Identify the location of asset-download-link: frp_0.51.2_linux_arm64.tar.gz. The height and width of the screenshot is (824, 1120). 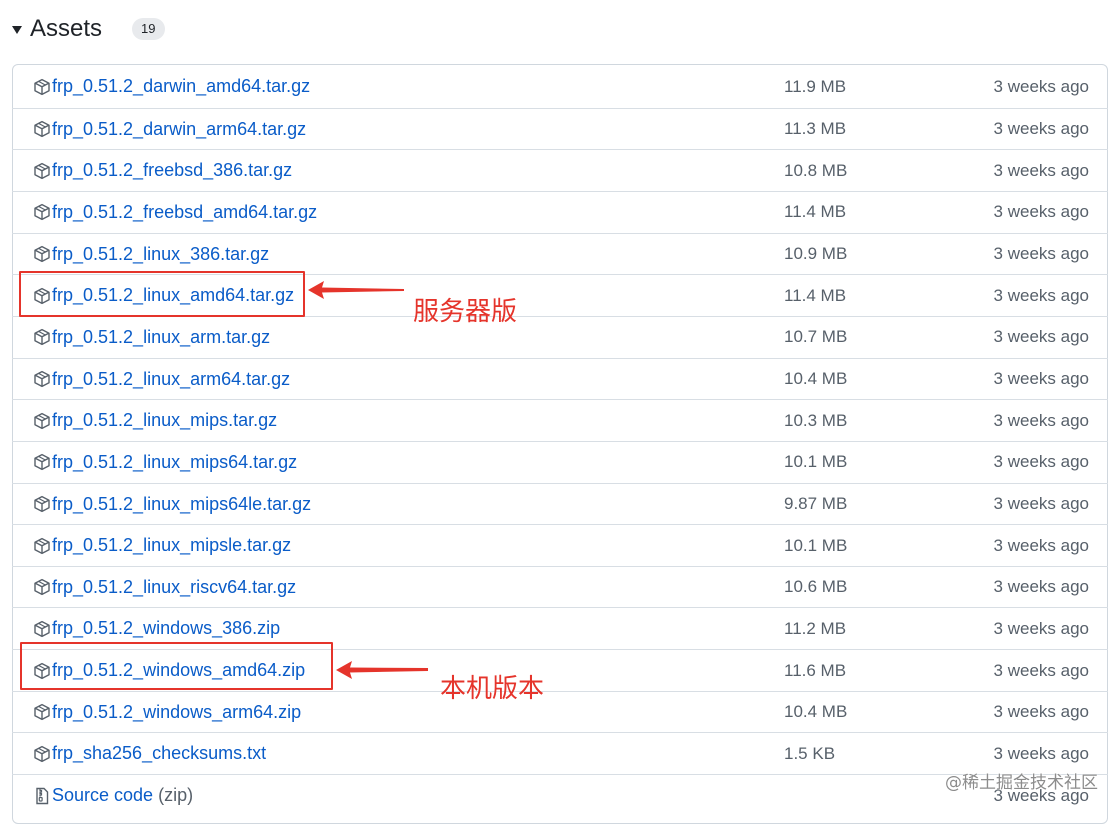
(171, 379).